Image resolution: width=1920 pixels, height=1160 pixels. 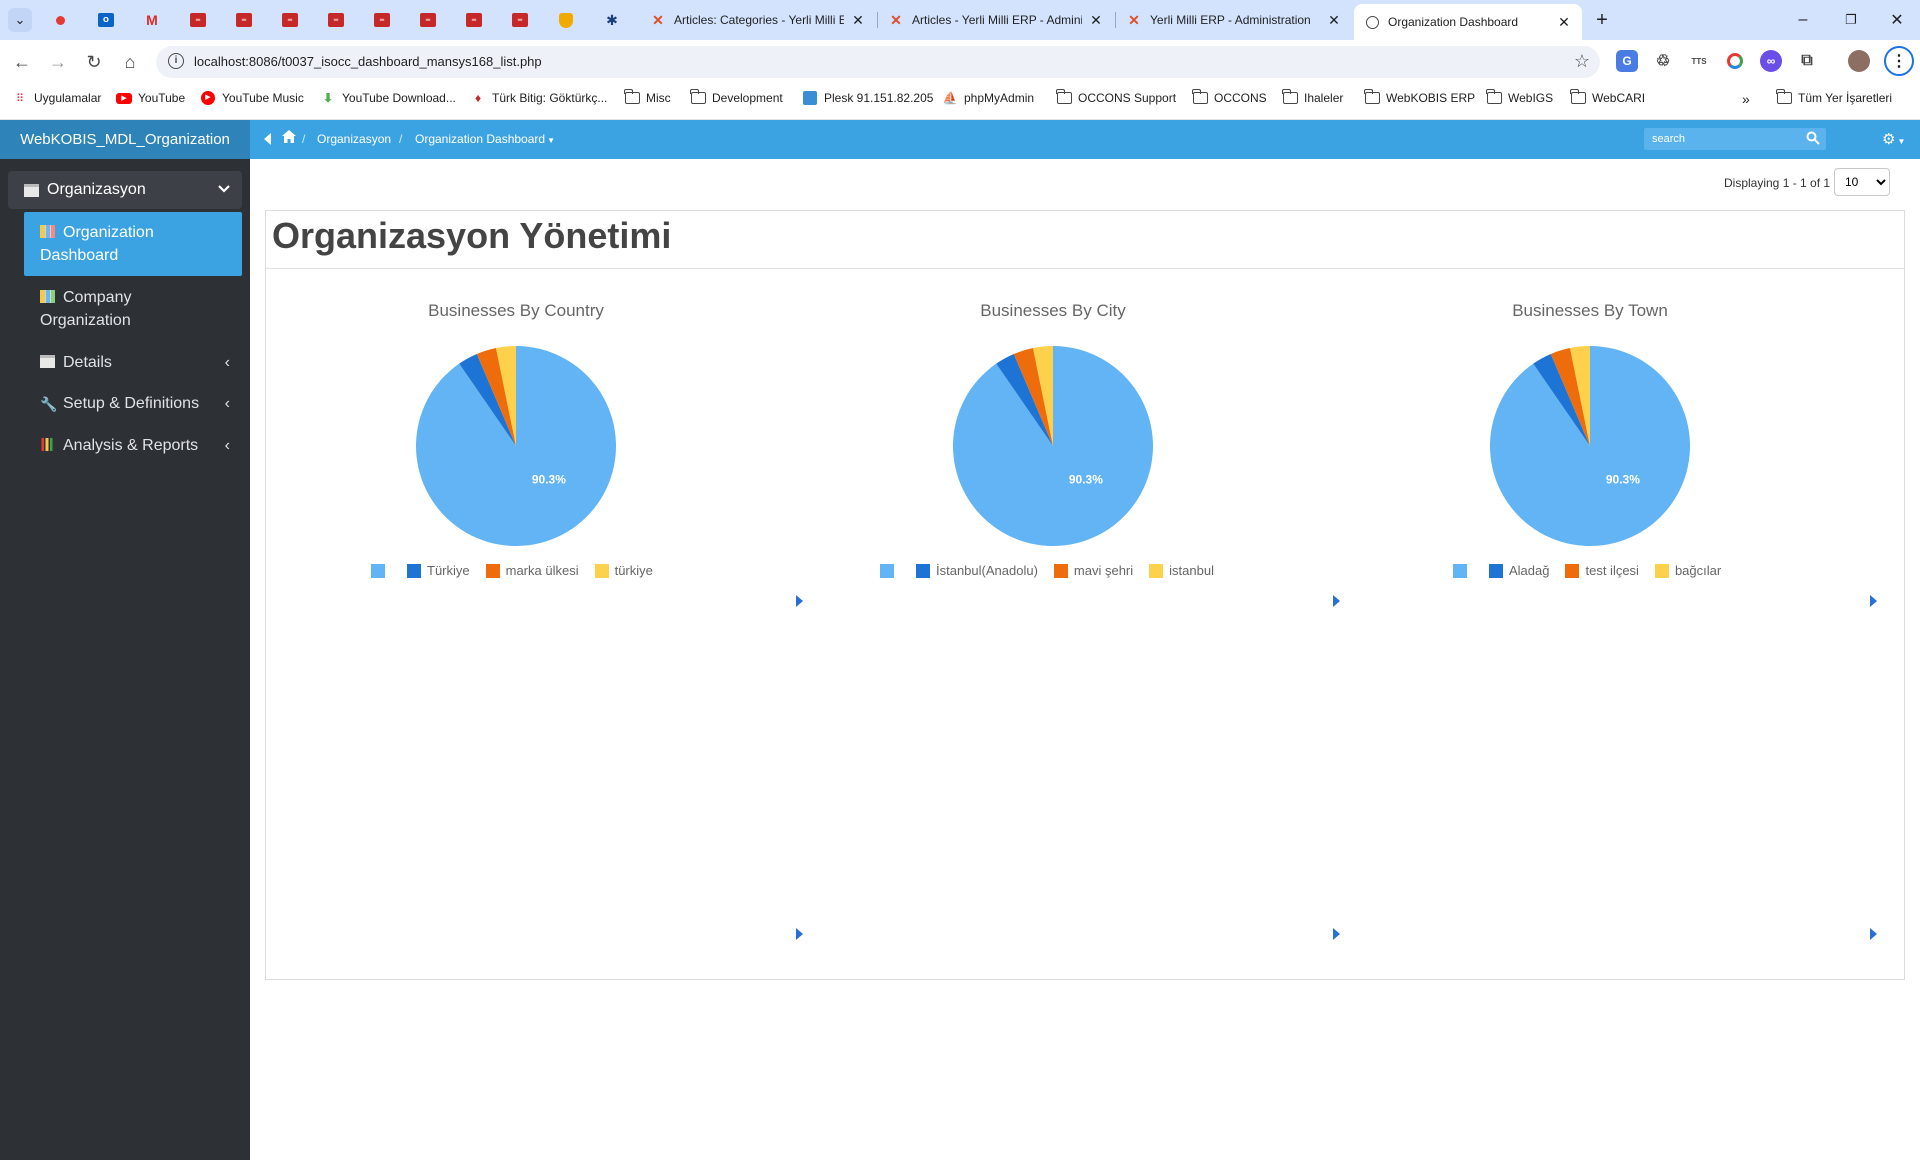 What do you see at coordinates (290, 20) in the screenshot?
I see `pinned-tab-6: ═` at bounding box center [290, 20].